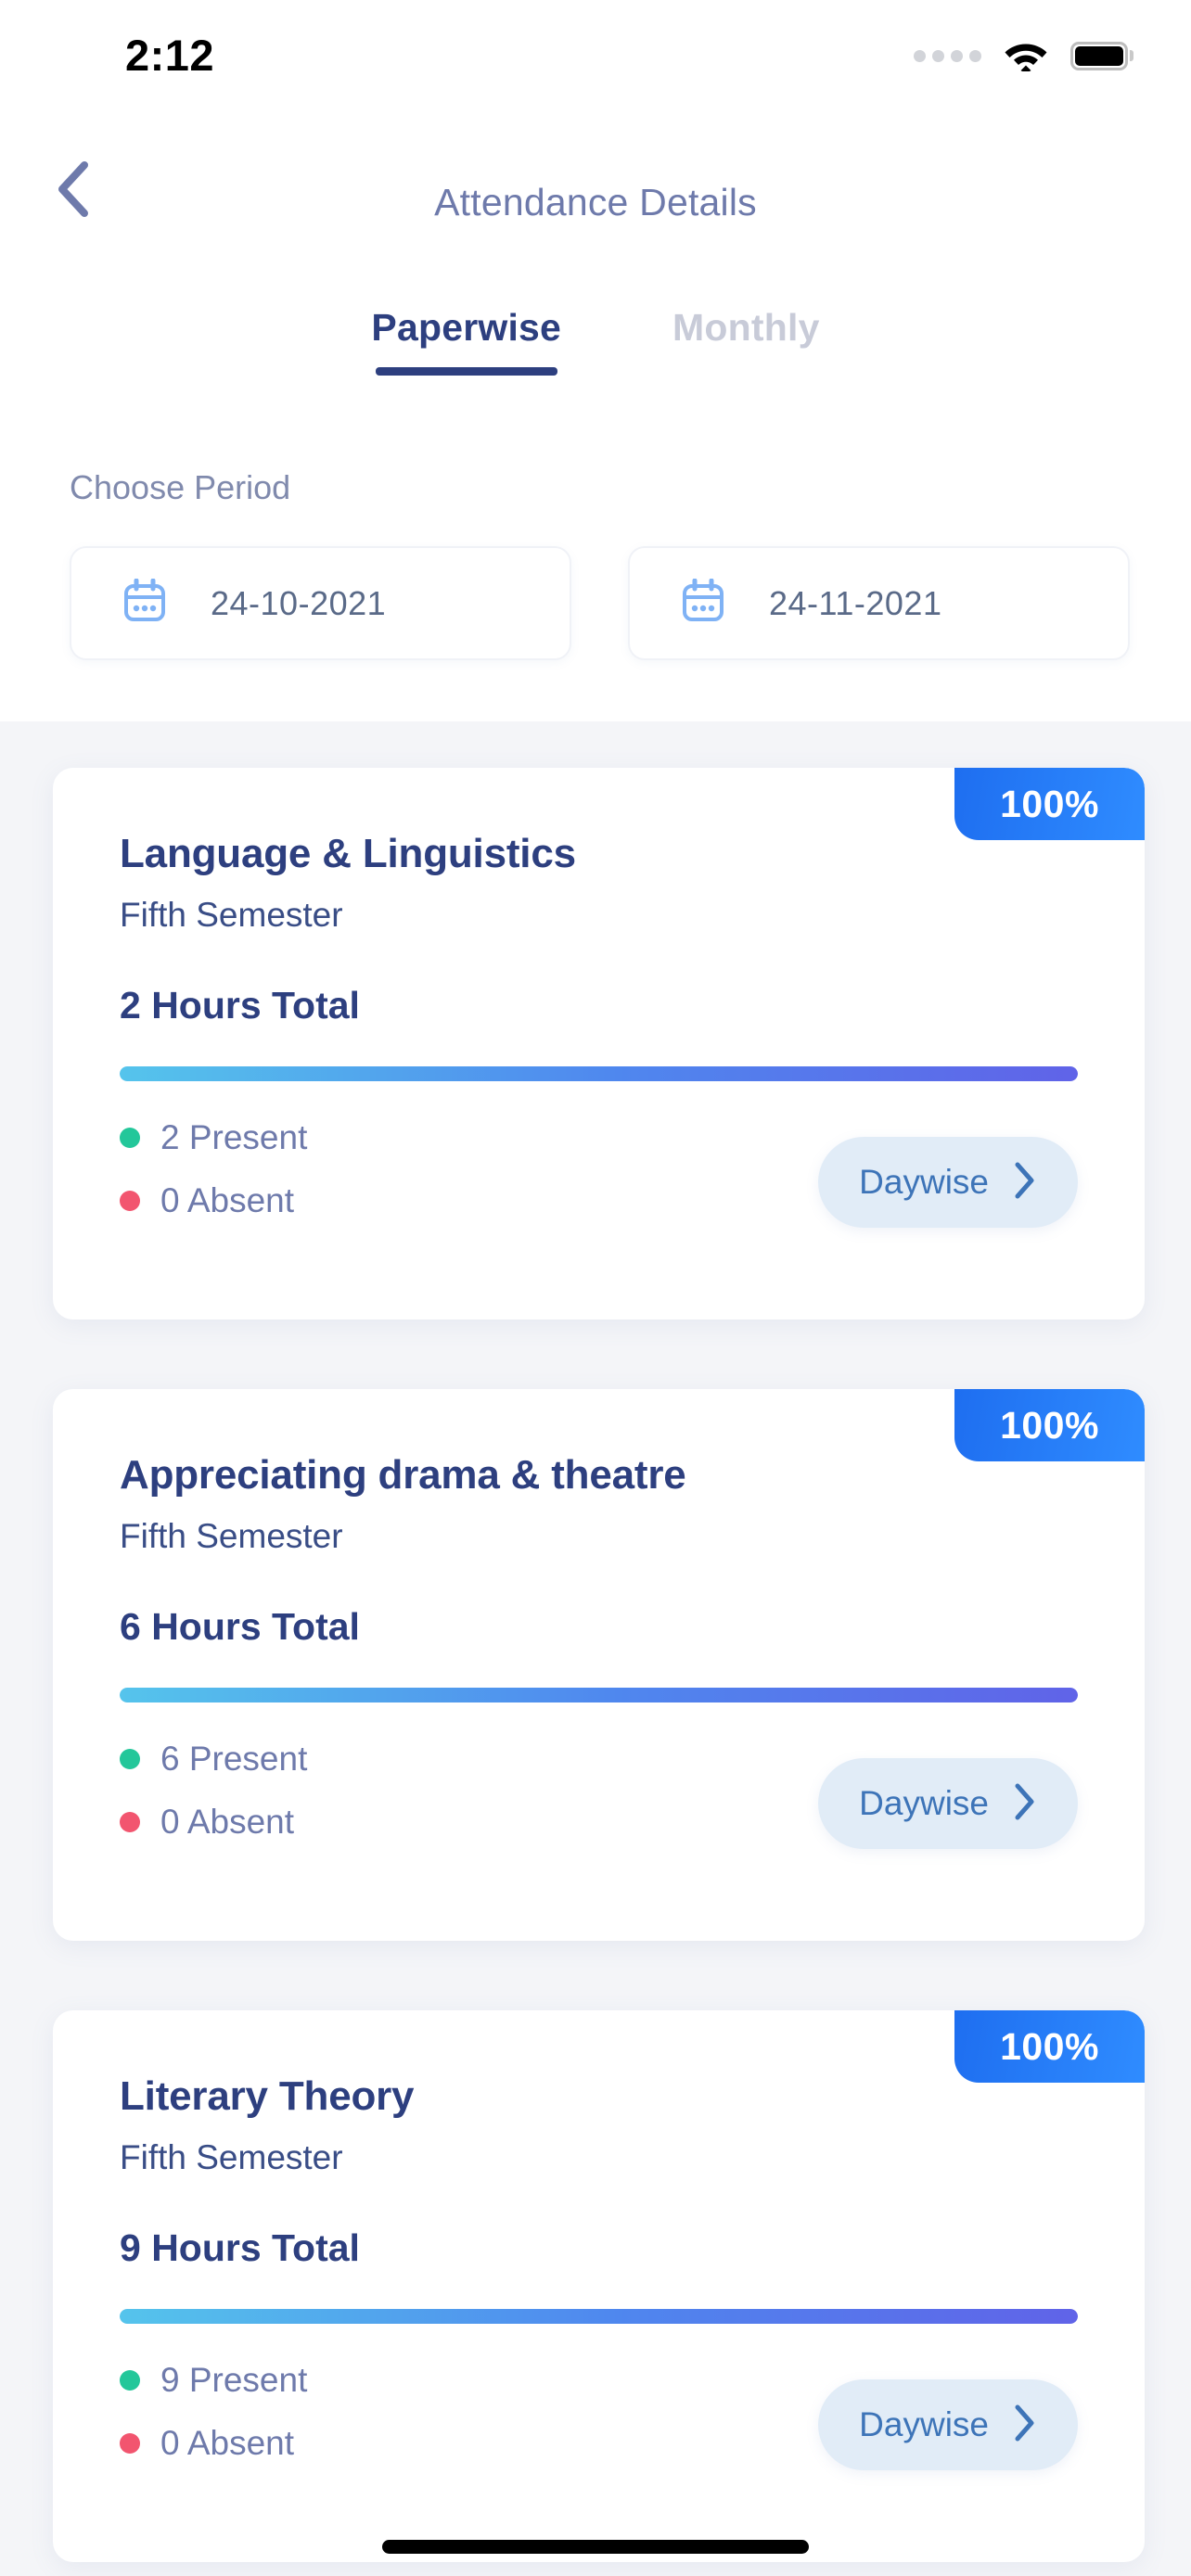  I want to click on present-stat: 2 Present, so click(213, 1137).